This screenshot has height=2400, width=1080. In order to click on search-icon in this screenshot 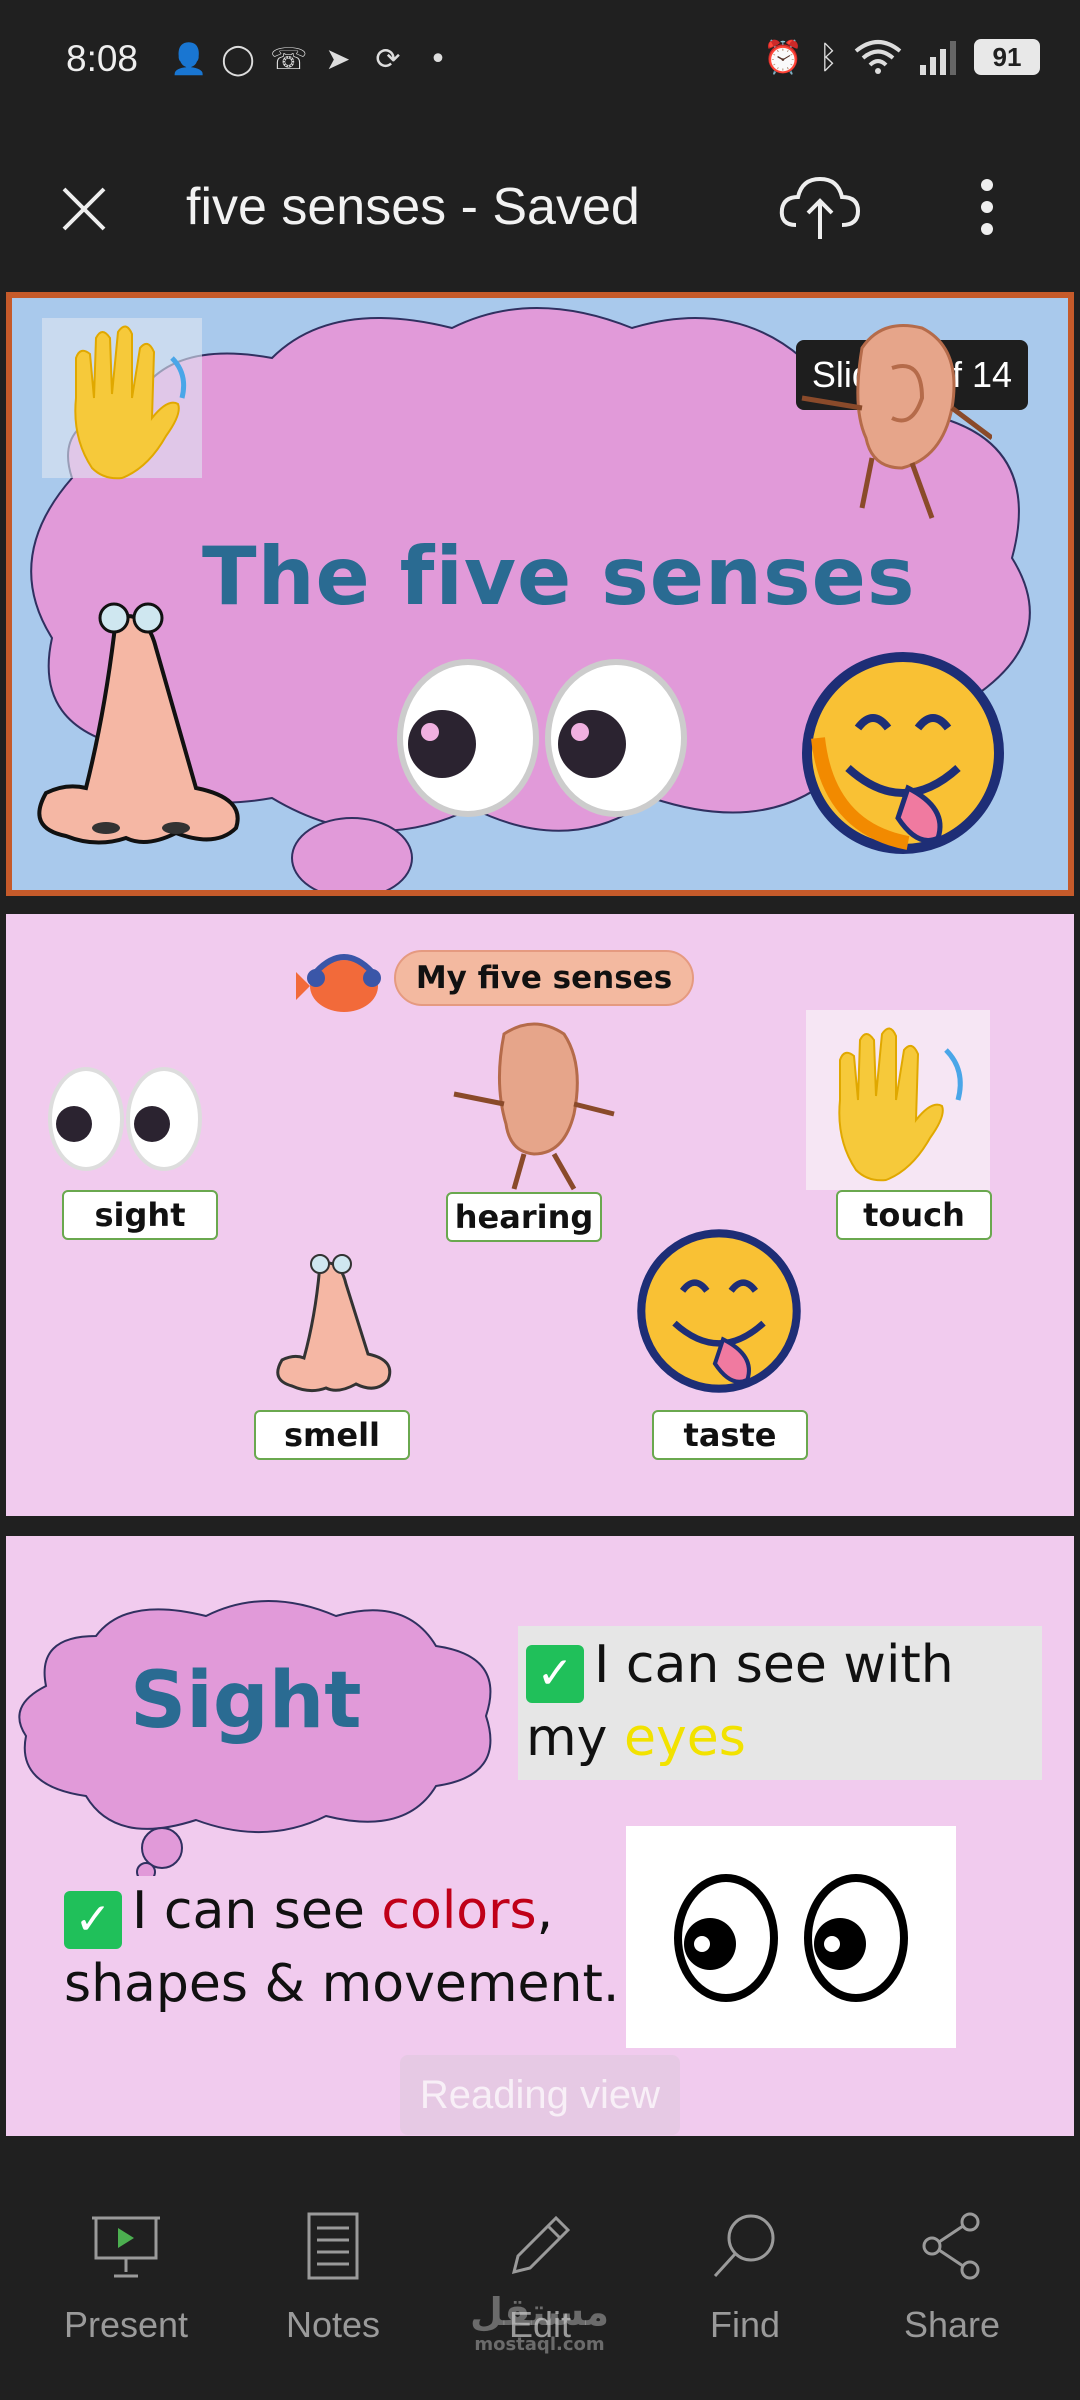, I will do `click(744, 2246)`.